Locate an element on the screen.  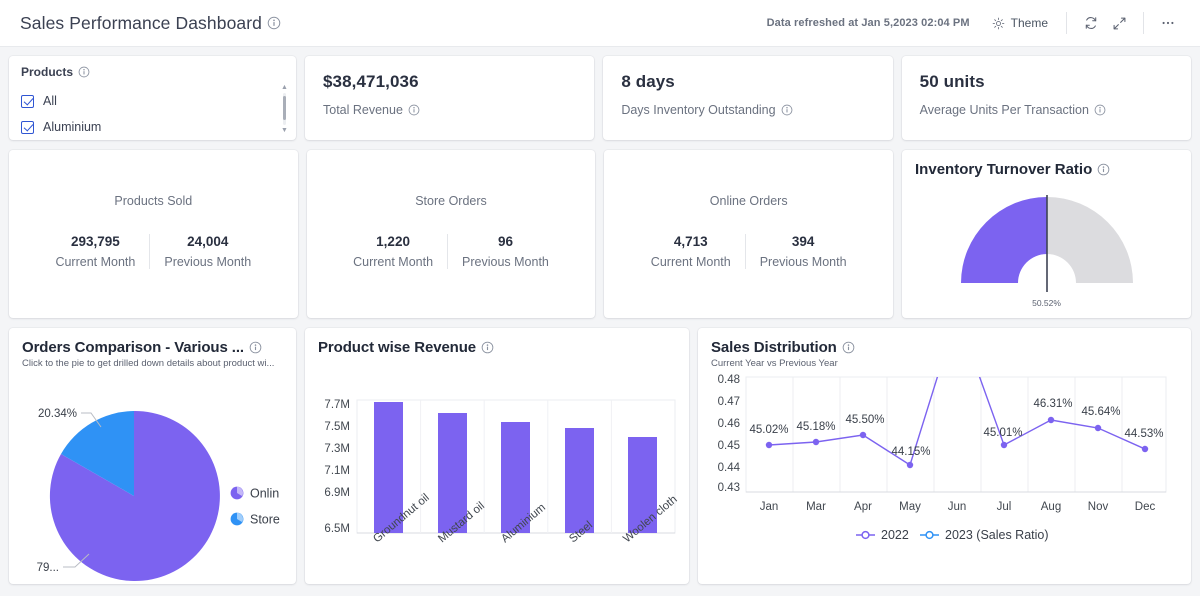
bar-ytick-5: 6.5M is located at coordinates (337, 529).